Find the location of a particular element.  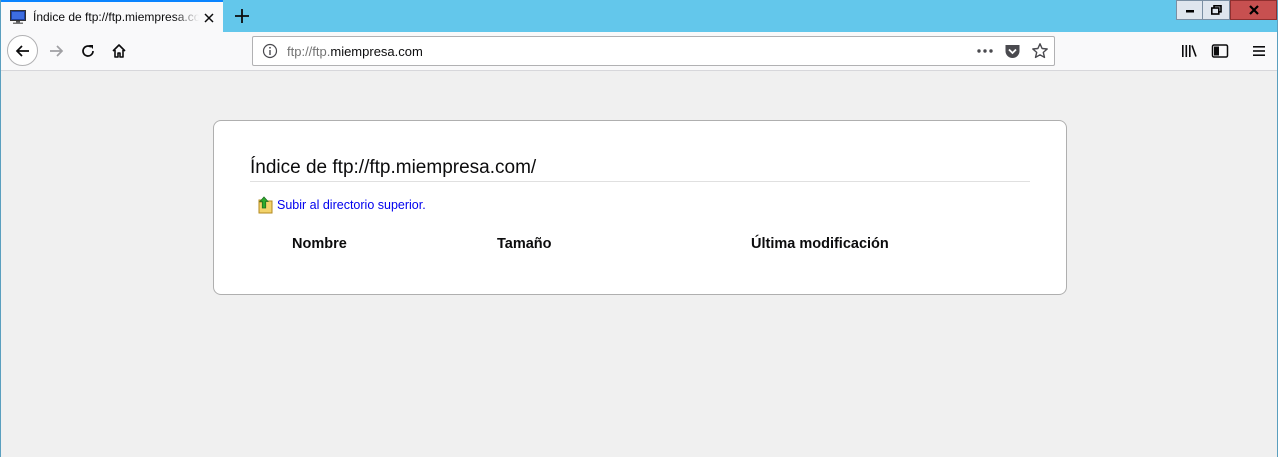

home-icon is located at coordinates (119, 51).